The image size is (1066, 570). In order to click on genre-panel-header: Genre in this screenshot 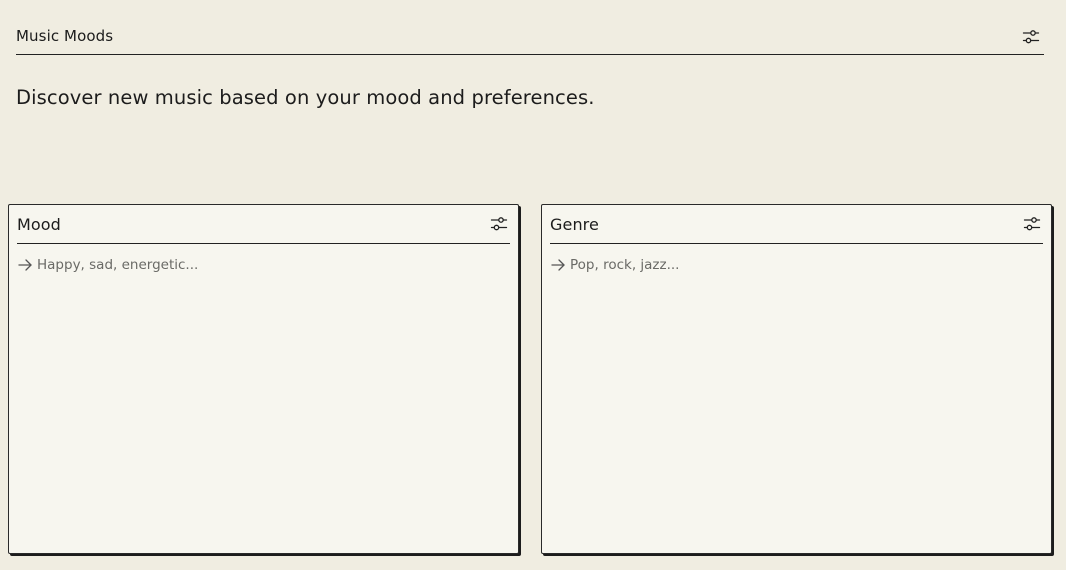, I will do `click(796, 224)`.